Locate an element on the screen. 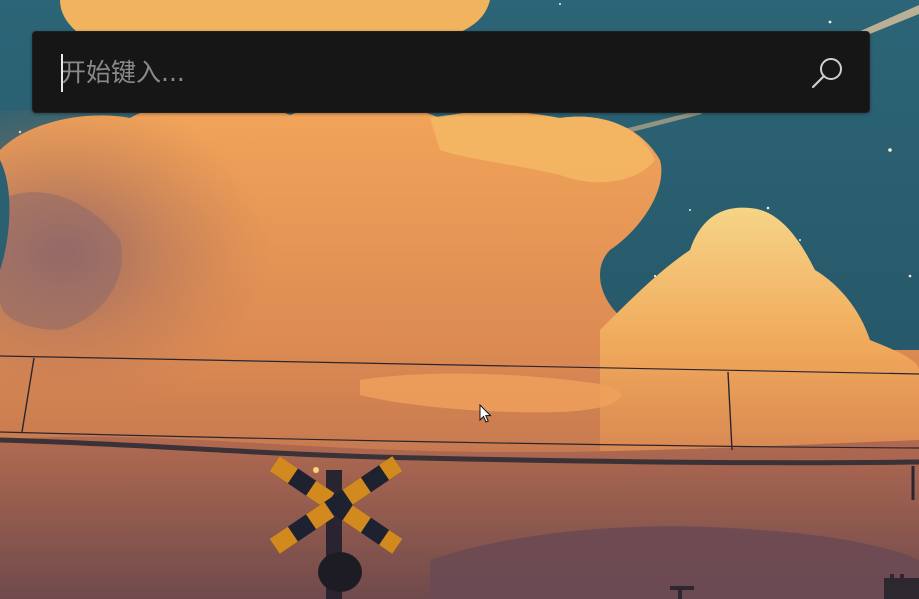 The height and width of the screenshot is (599, 919). mouse-pointer-icon is located at coordinates (486, 413).